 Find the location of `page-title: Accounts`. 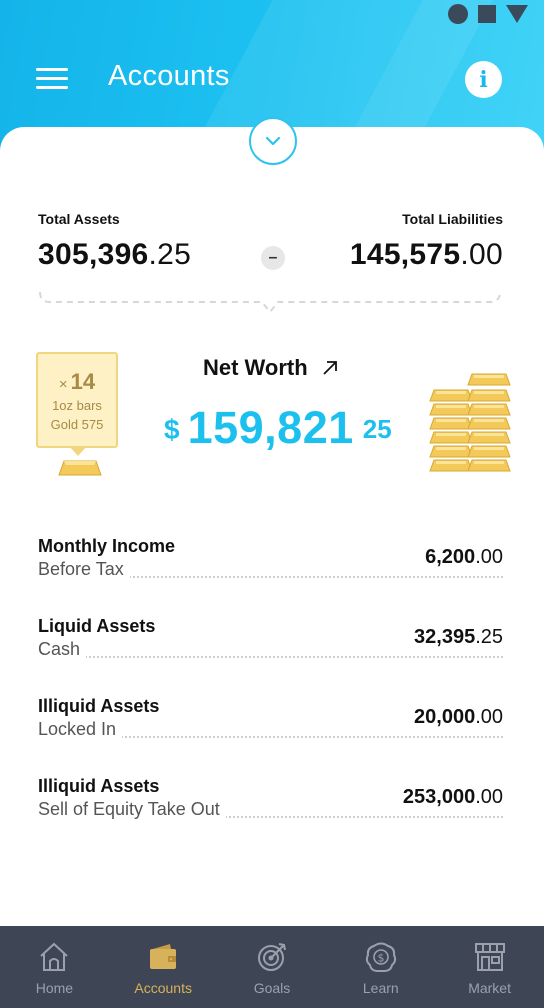

page-title: Accounts is located at coordinates (169, 76).